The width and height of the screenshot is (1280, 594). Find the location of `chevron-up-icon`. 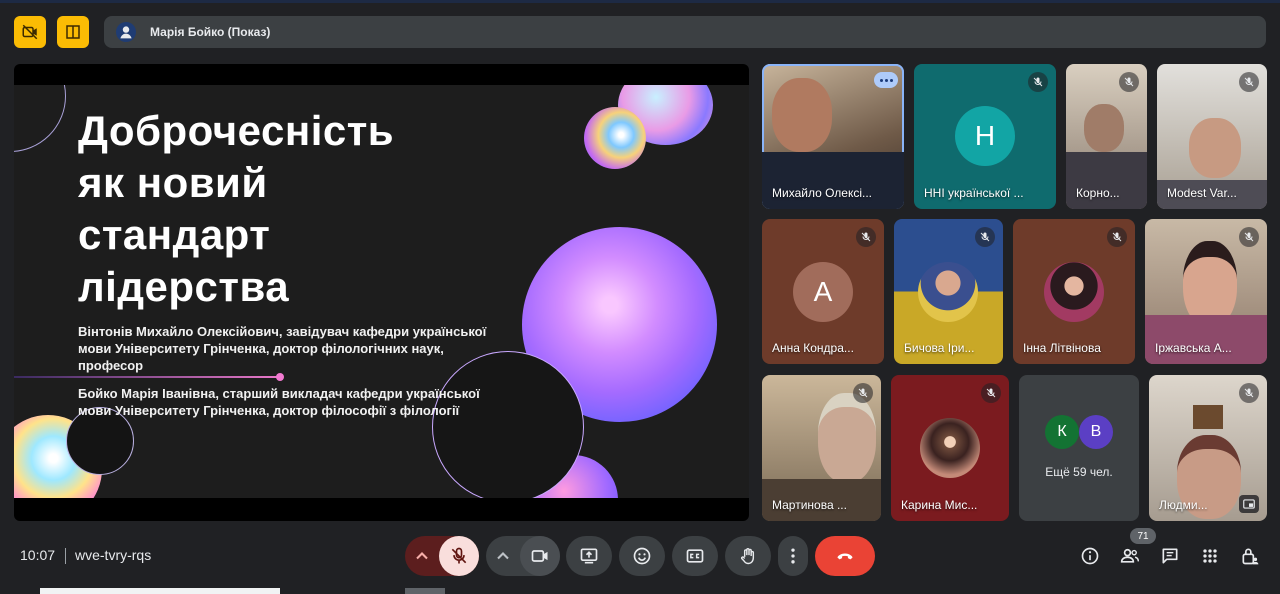

chevron-up-icon is located at coordinates (503, 556).